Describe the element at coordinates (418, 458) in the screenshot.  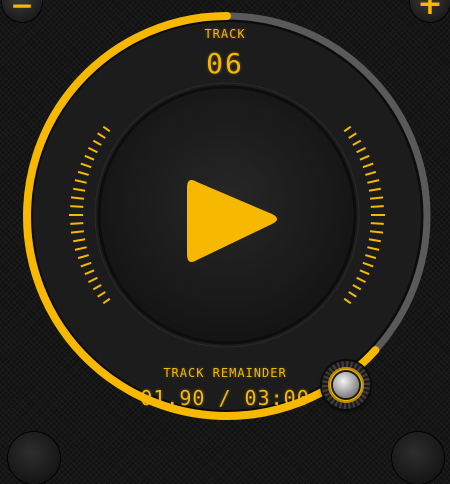
I see `bottom-right-button` at that location.